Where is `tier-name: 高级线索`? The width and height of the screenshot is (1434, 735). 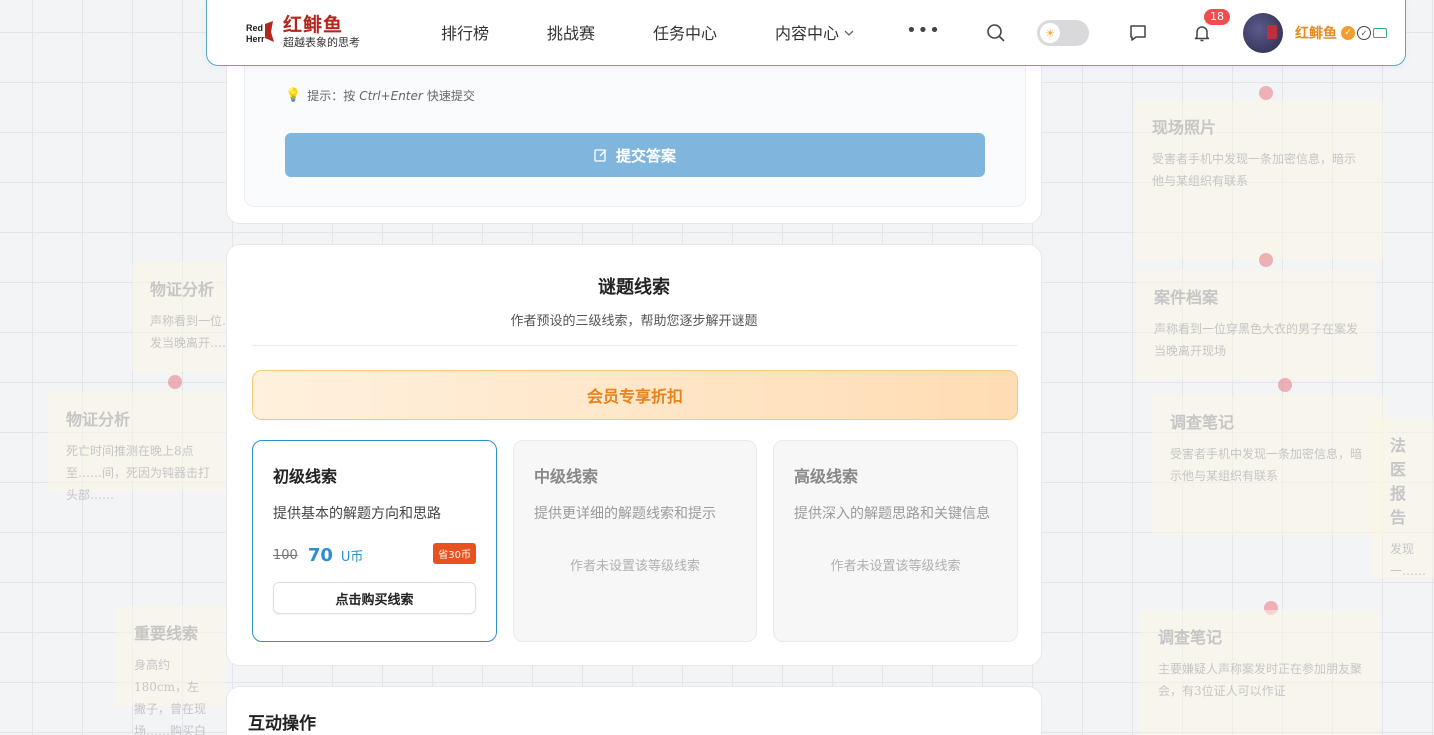 tier-name: 高级线索 is located at coordinates (826, 476).